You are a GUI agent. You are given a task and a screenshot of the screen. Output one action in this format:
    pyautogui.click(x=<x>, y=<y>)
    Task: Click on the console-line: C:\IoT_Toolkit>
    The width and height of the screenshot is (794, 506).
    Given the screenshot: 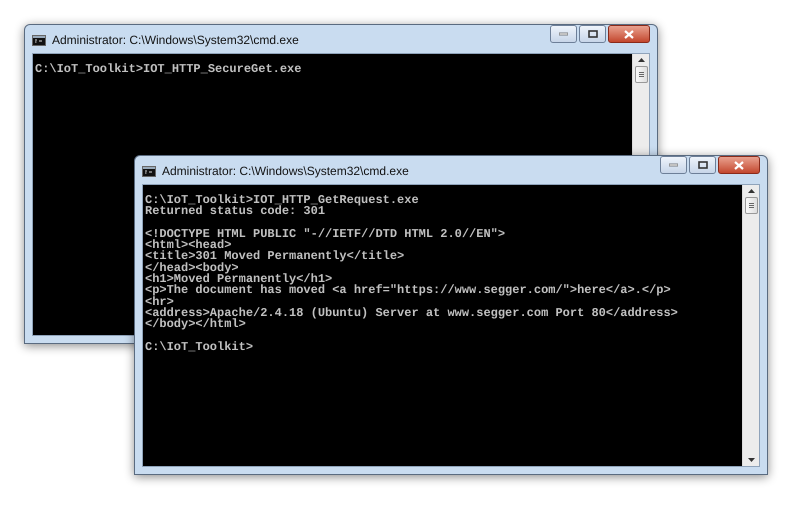 What is the action you would take?
    pyautogui.click(x=199, y=348)
    